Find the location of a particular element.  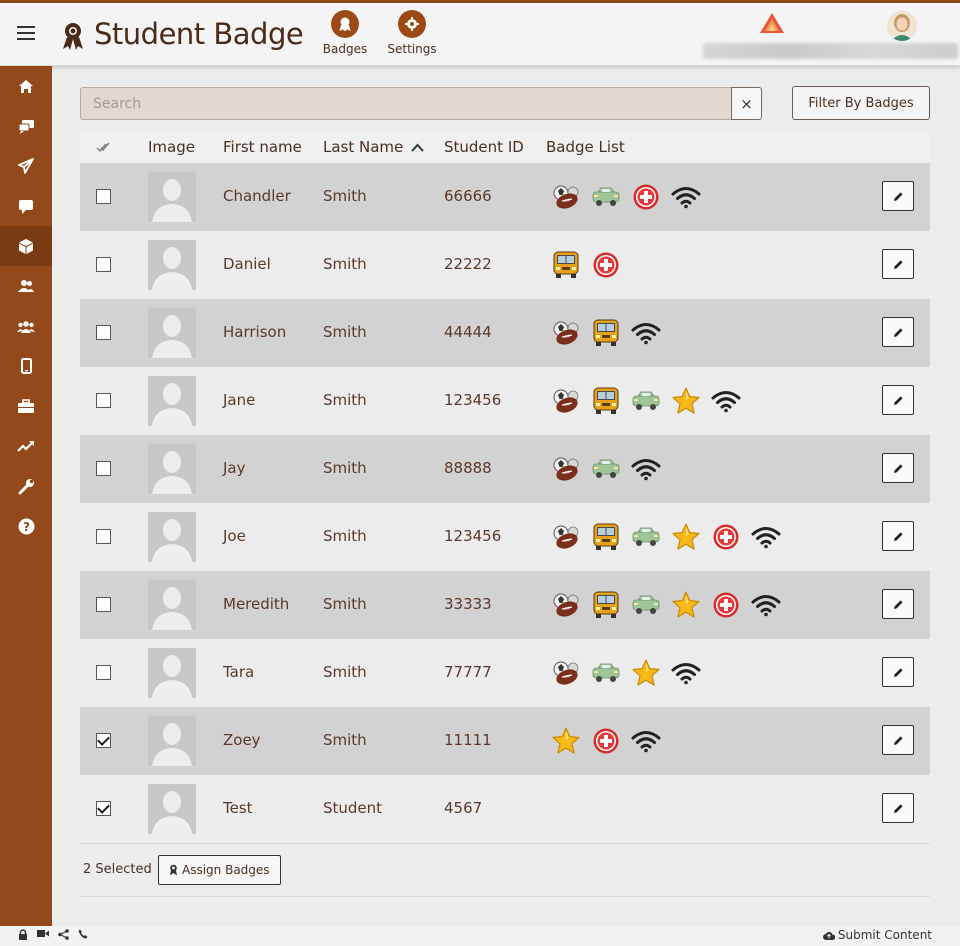

sidebar-item-home is located at coordinates (26, 86).